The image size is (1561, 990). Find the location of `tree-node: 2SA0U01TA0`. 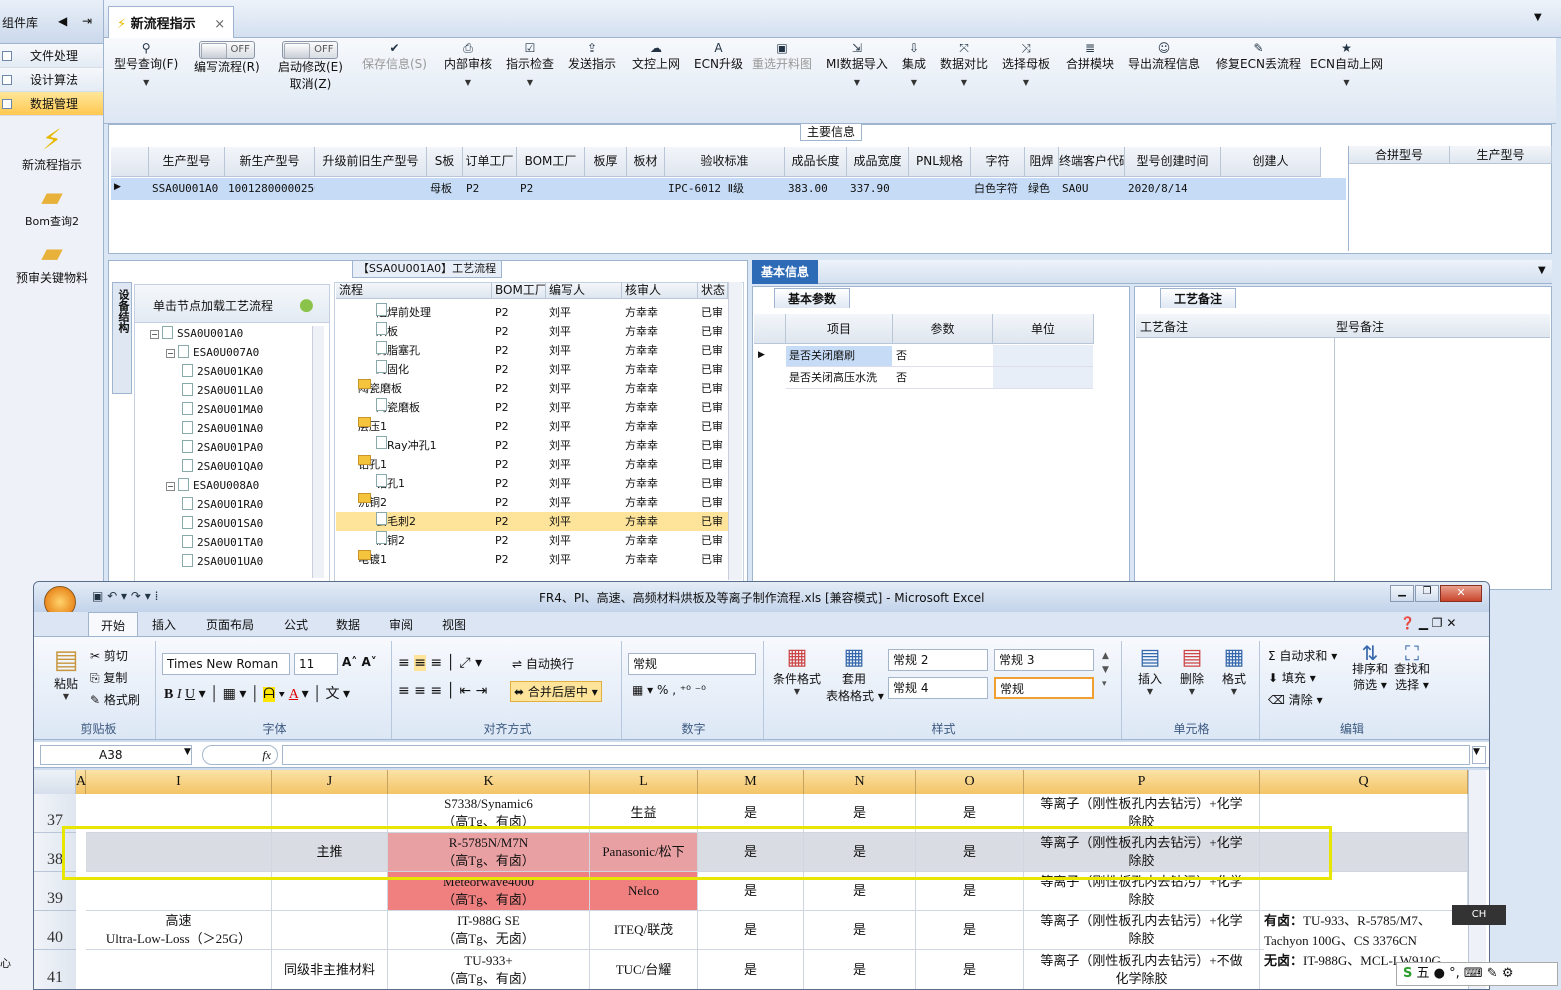

tree-node: 2SA0U01TA0 is located at coordinates (222, 542).